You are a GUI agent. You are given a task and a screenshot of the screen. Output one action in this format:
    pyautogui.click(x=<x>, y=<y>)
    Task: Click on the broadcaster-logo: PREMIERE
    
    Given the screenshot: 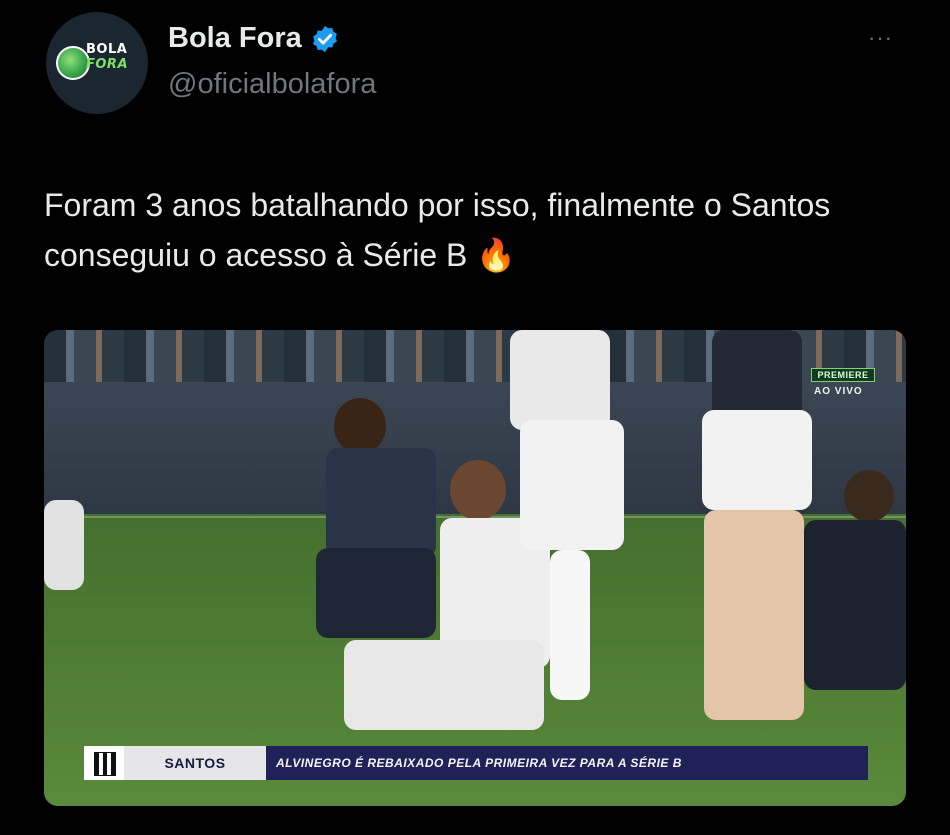 What is the action you would take?
    pyautogui.click(x=843, y=375)
    